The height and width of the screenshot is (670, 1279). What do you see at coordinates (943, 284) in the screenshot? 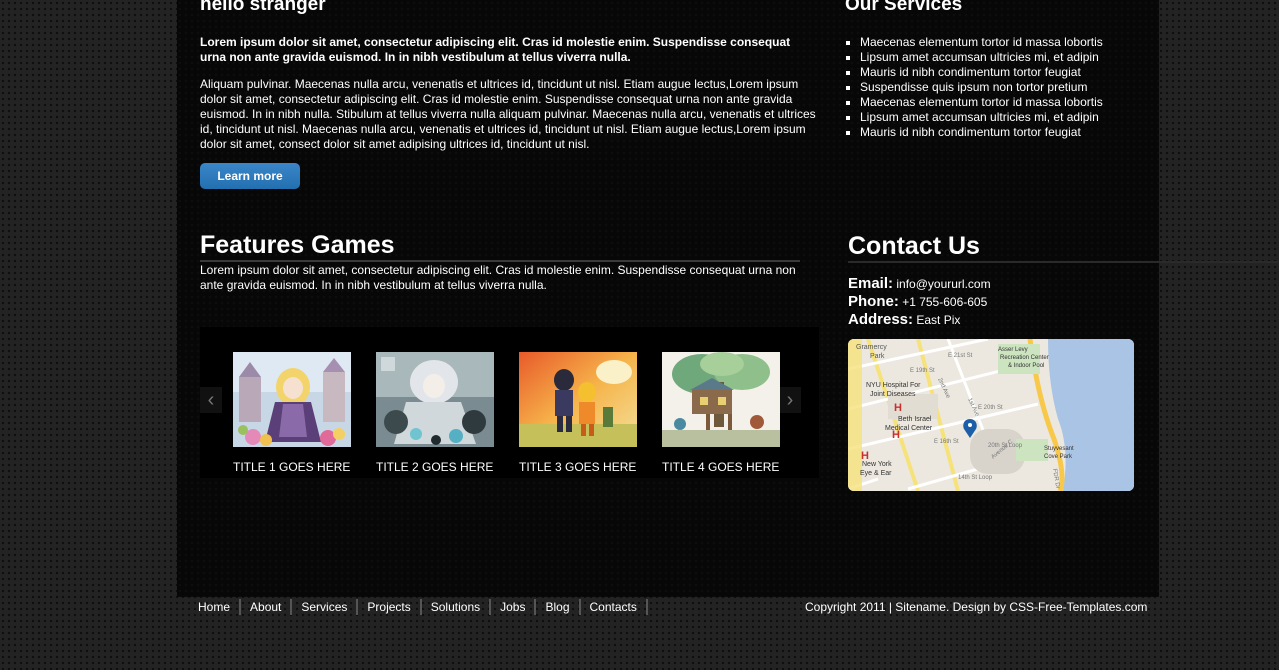
I see `email-value: info@yoururl.com` at bounding box center [943, 284].